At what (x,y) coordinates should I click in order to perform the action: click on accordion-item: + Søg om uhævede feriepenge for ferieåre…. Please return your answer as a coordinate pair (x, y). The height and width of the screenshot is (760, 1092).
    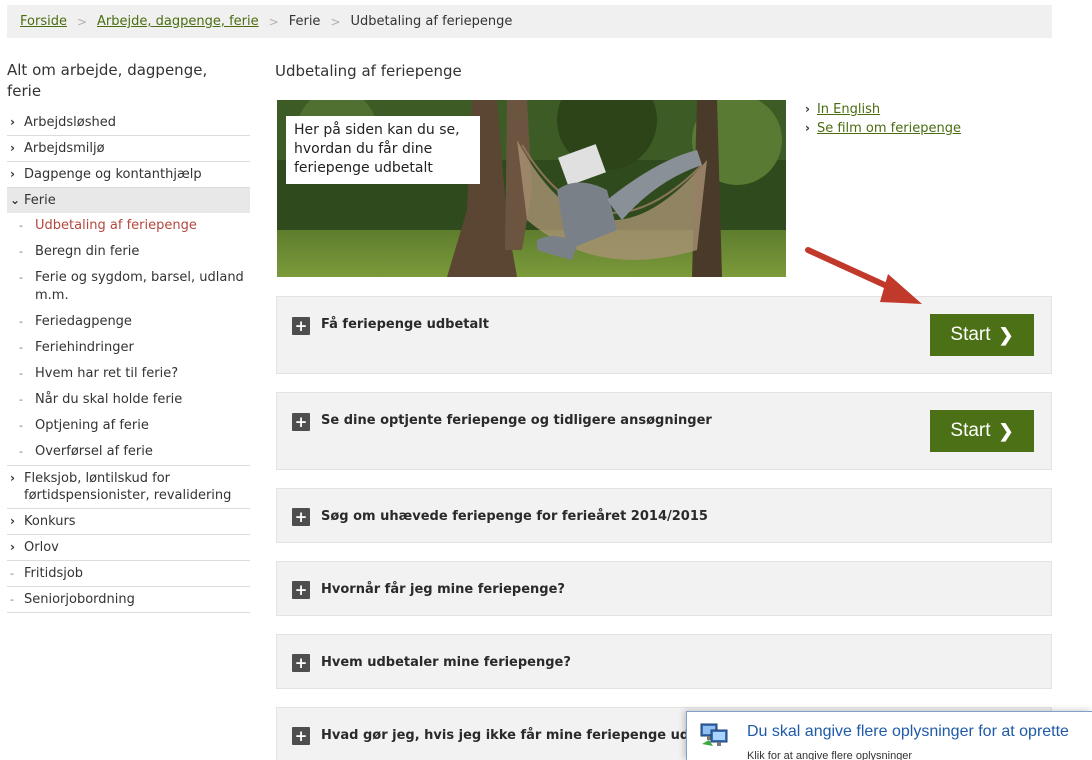
    Looking at the image, I should click on (664, 515).